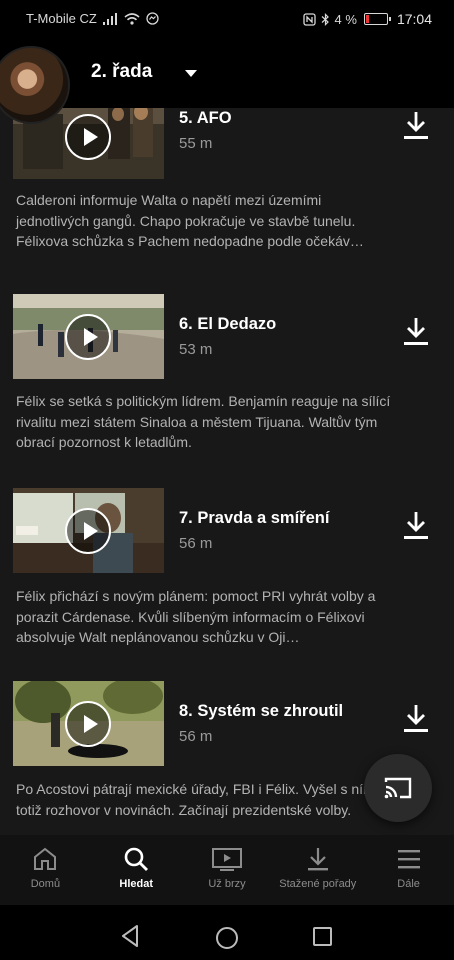 The image size is (454, 960). What do you see at coordinates (309, 19) in the screenshot?
I see `nfc-icon` at bounding box center [309, 19].